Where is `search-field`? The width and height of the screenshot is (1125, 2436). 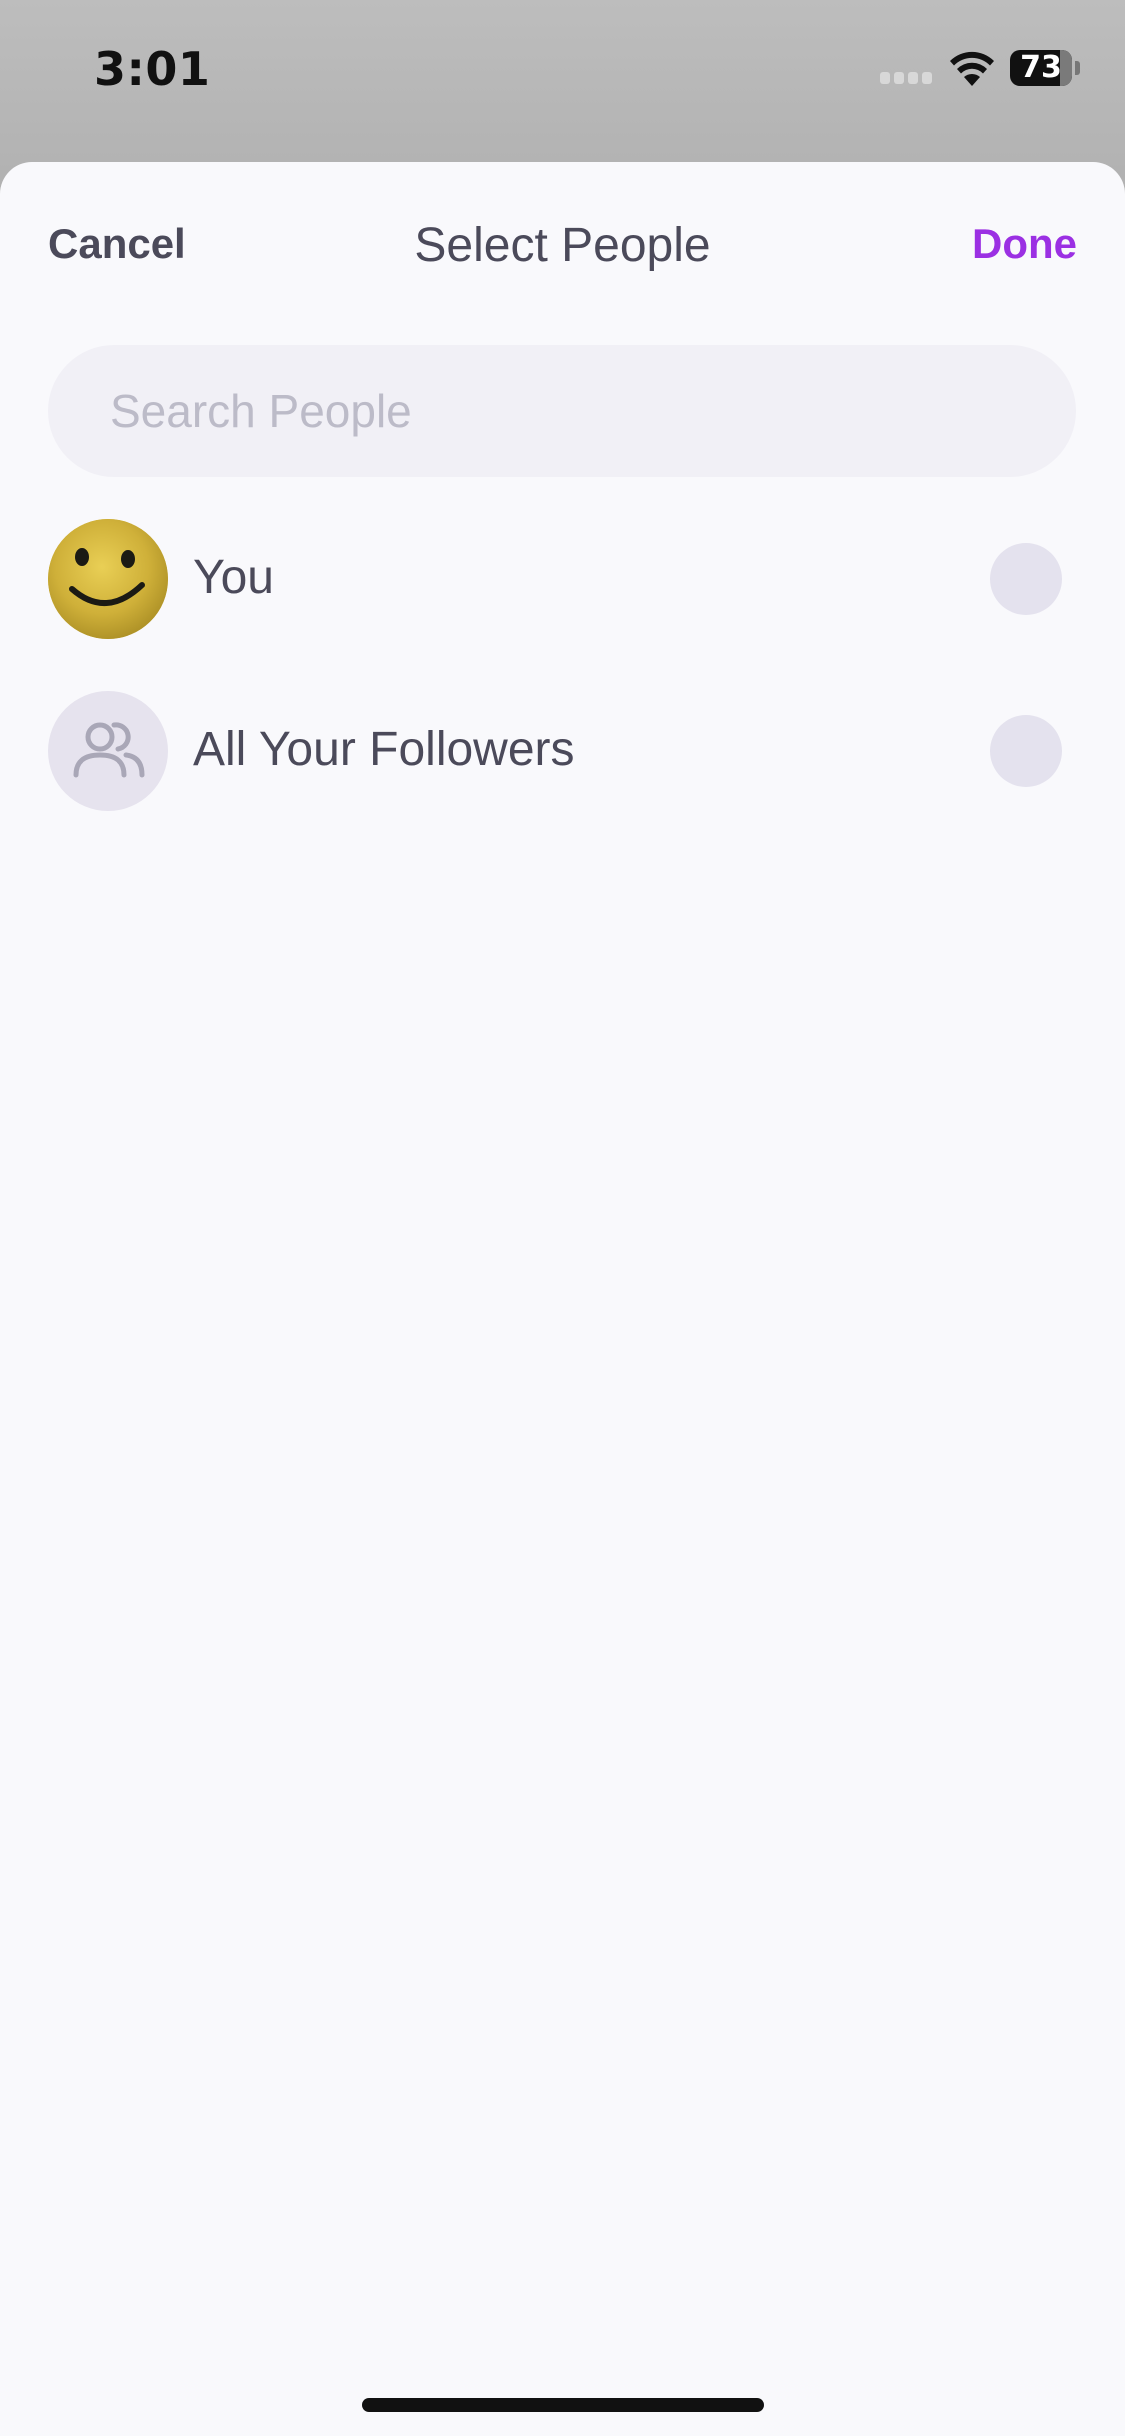 search-field is located at coordinates (562, 411).